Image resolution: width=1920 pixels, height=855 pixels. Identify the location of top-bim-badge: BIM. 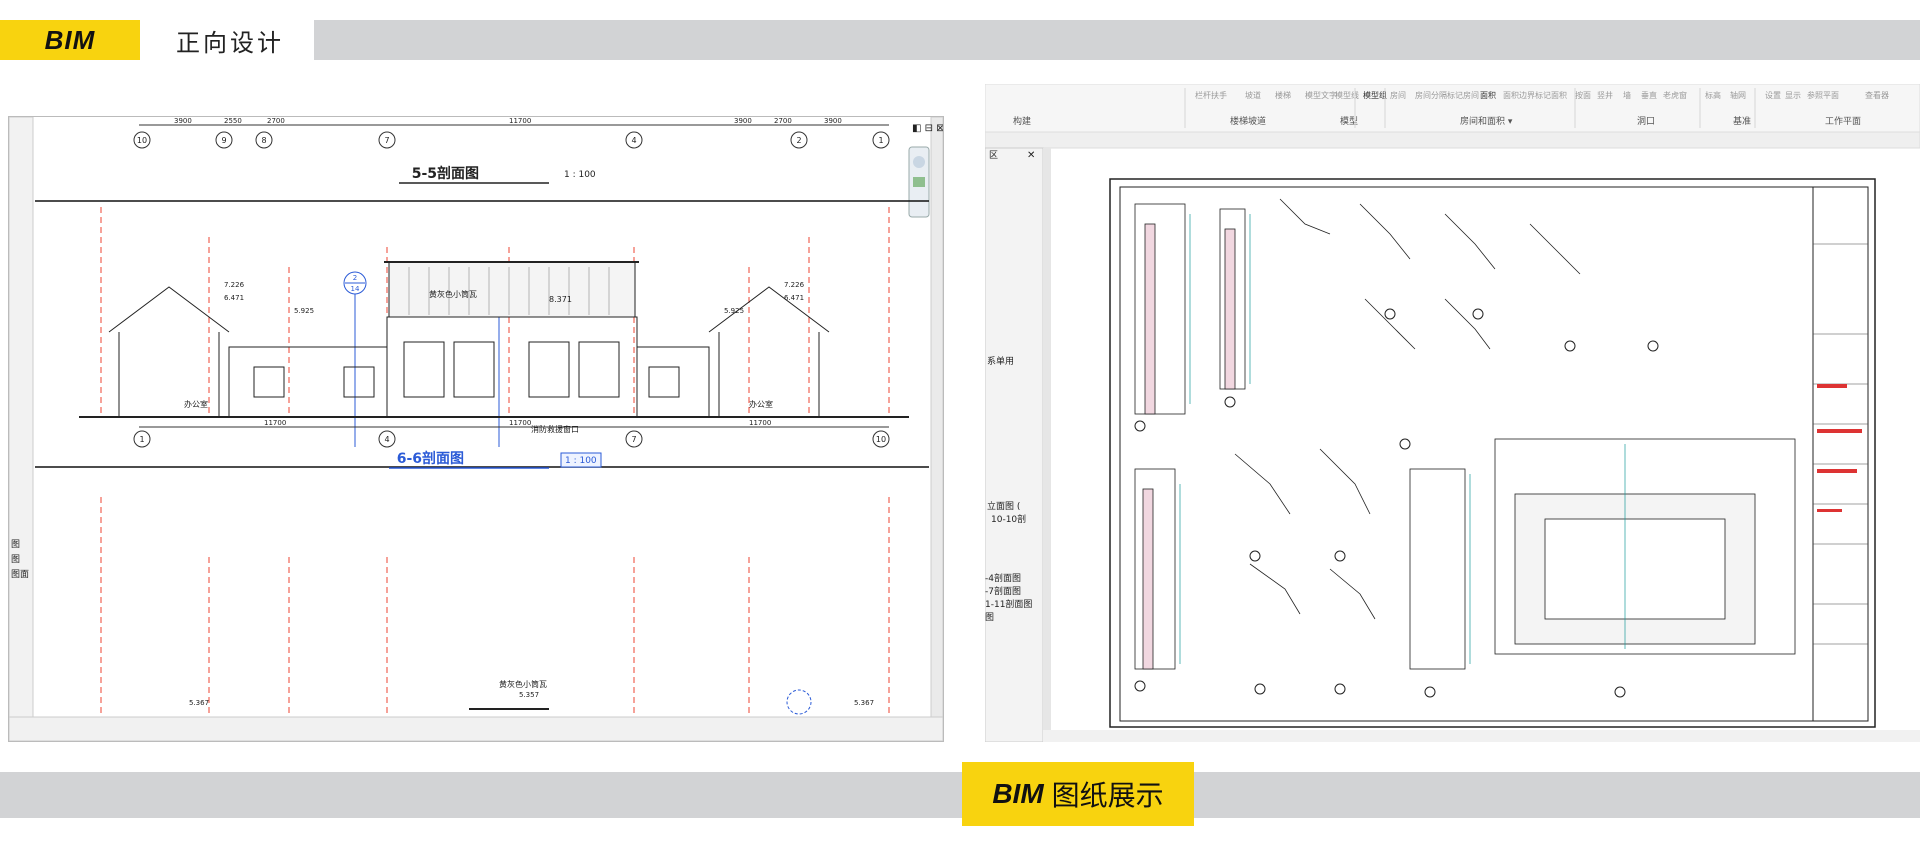
(70, 40).